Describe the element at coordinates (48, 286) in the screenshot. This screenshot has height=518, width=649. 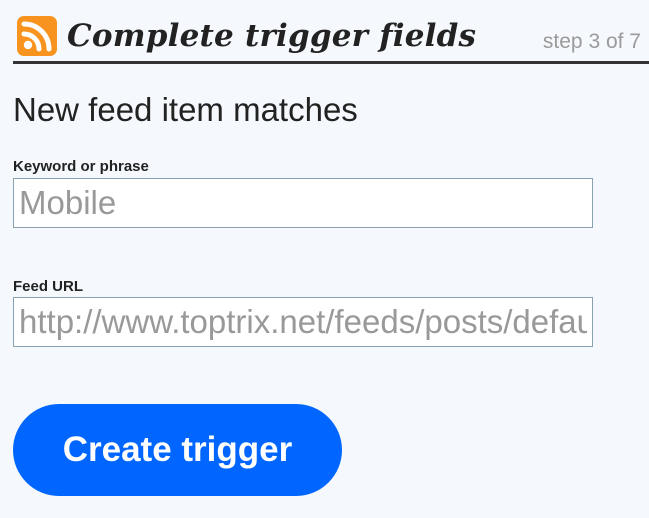
I see `feed-url-field-label: Feed URL` at that location.